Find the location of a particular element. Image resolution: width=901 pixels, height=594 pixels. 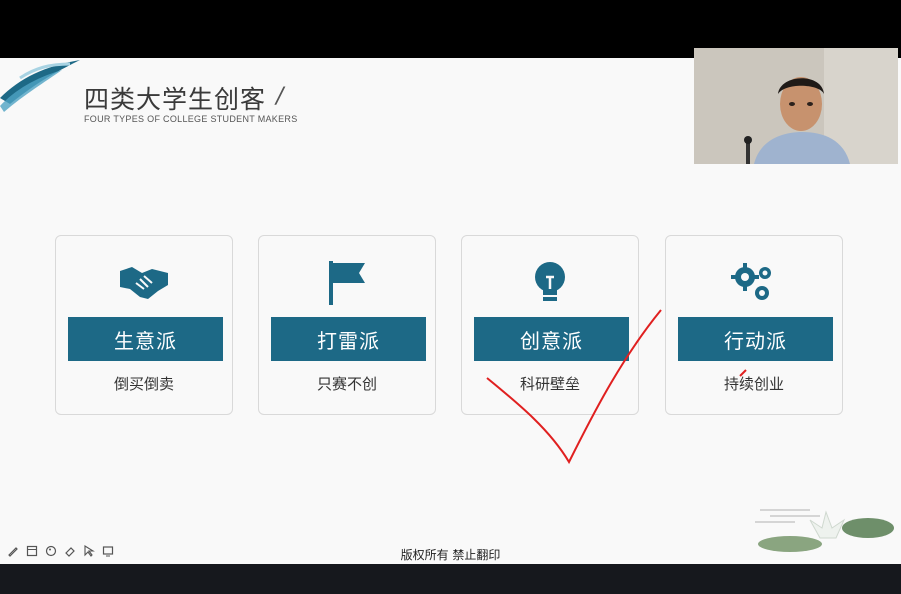

presenter-avatar is located at coordinates (796, 106).